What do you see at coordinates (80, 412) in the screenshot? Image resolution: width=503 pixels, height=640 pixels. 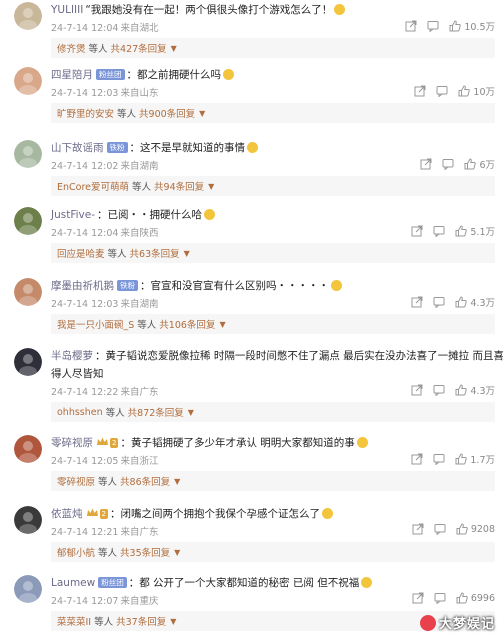 I see `reply-username: ohhsshen` at bounding box center [80, 412].